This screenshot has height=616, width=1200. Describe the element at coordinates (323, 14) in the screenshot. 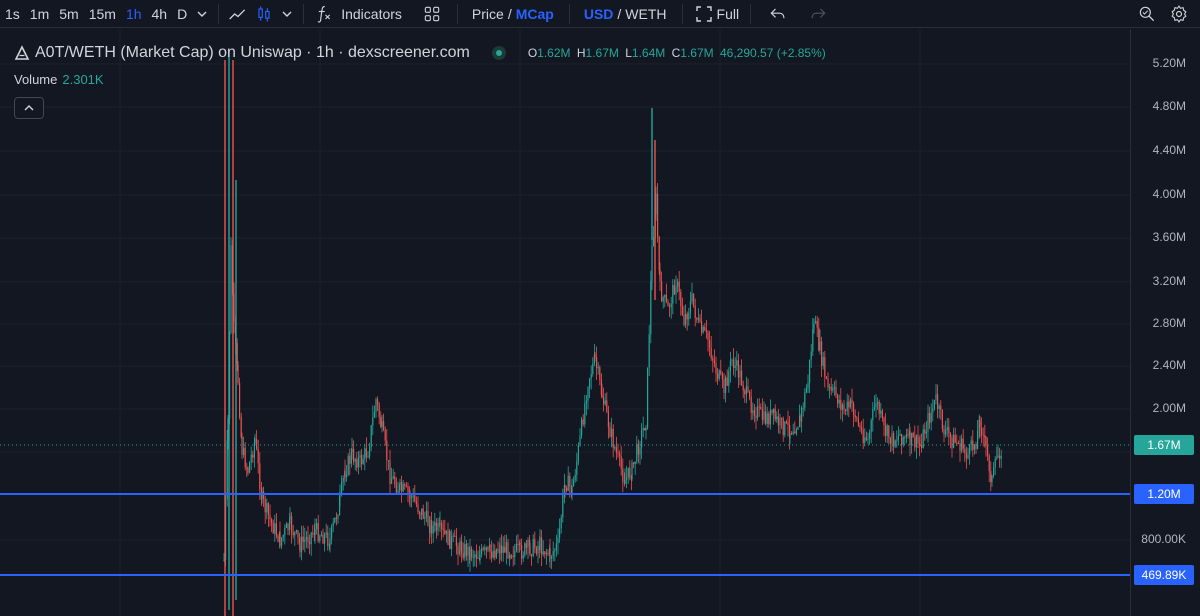

I see `function-fx-icon` at that location.